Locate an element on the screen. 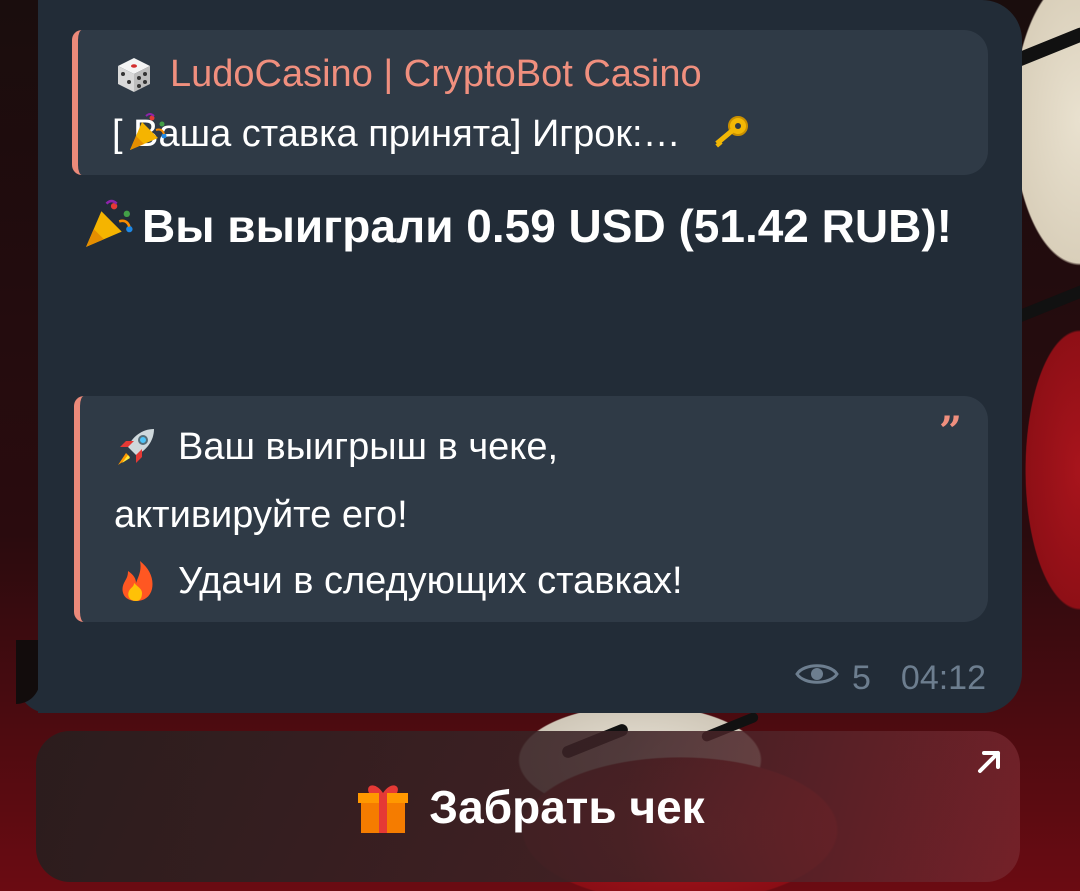  dice-icon is located at coordinates (134, 74).